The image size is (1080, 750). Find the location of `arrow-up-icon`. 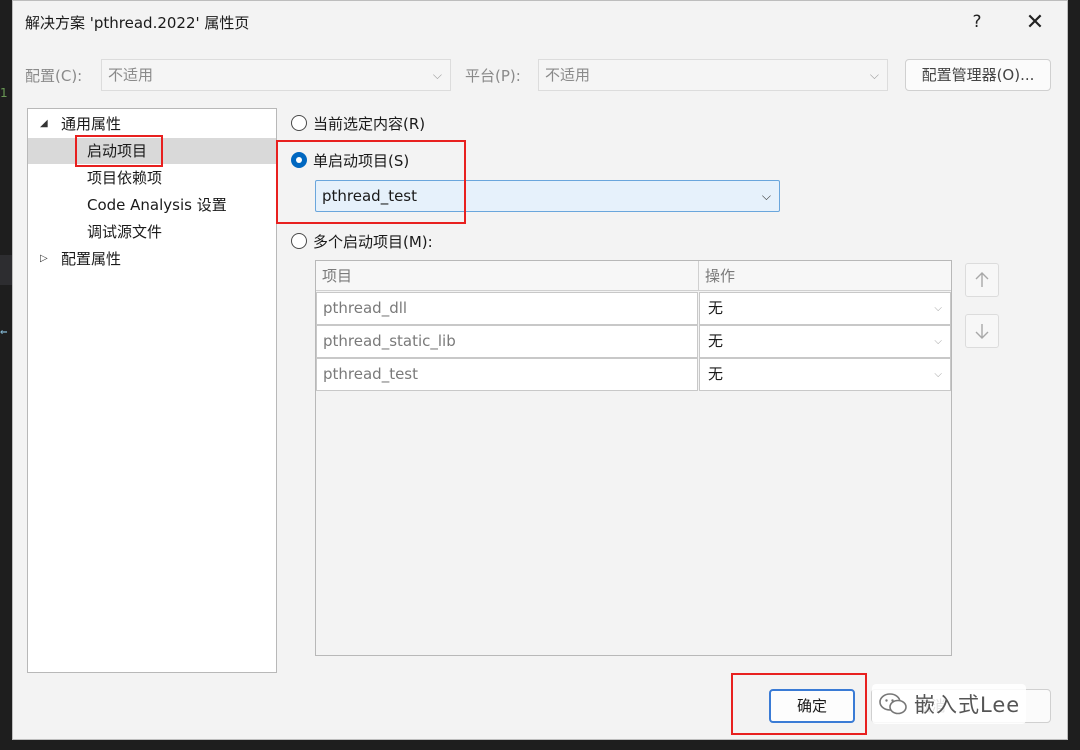

arrow-up-icon is located at coordinates (982, 279).